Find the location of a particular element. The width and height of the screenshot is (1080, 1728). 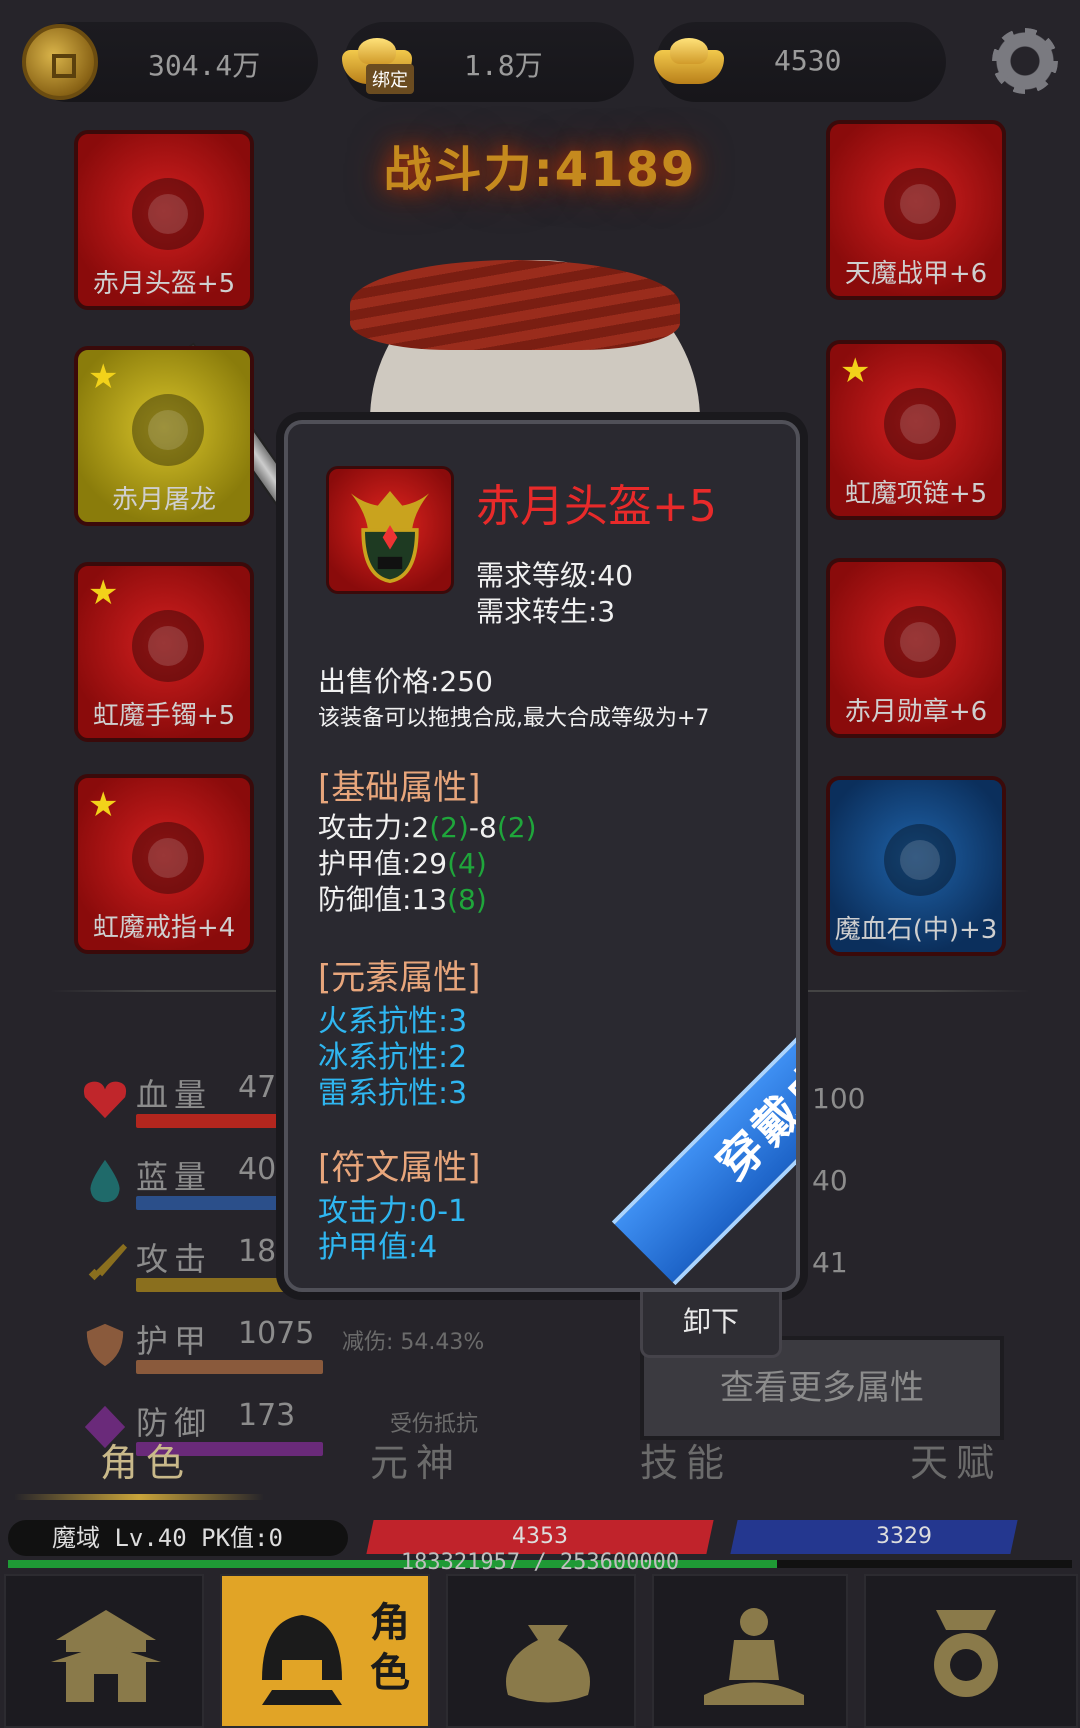

gold-currency: 4530 is located at coordinates (800, 62).